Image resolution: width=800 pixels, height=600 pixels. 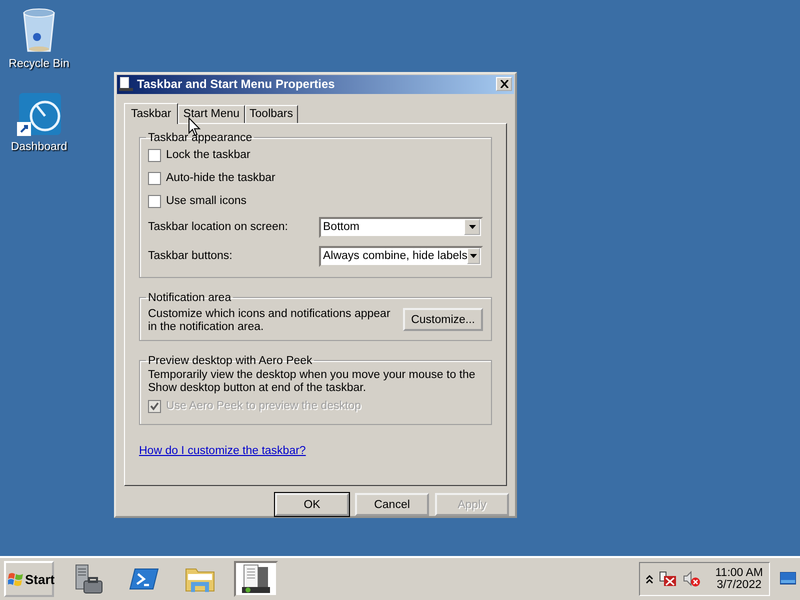 I want to click on show-desktop-icon, so click(x=788, y=579).